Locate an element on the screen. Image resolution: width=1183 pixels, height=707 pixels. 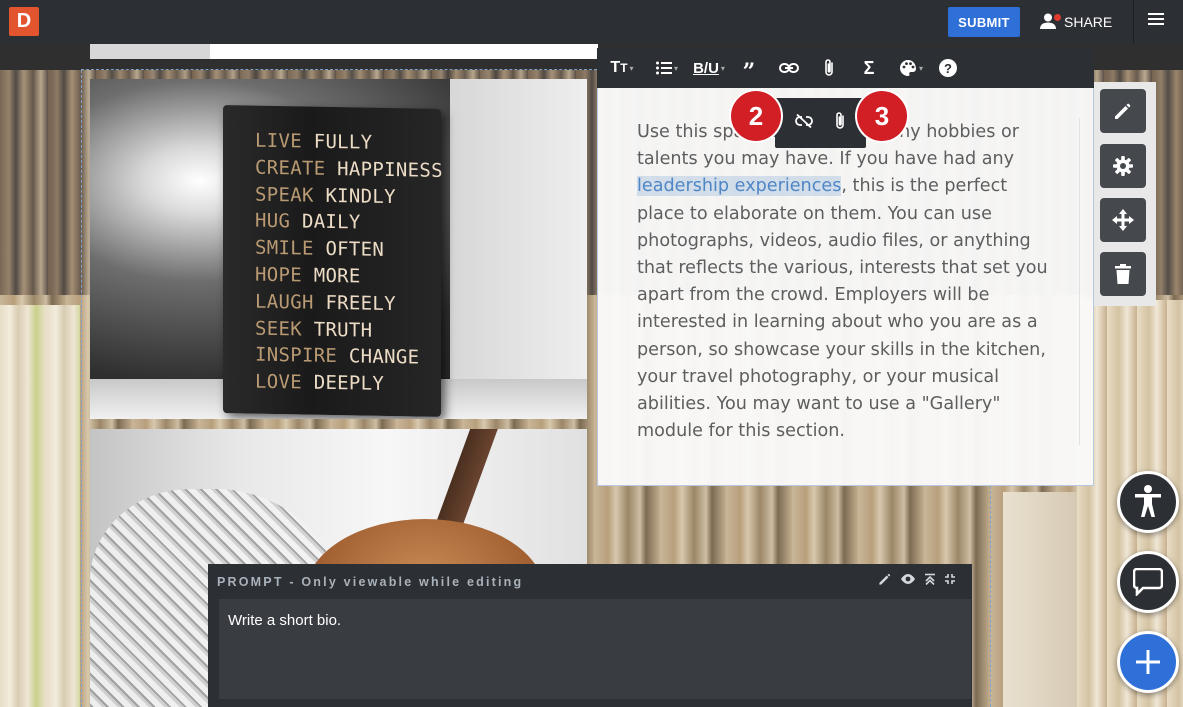
help-button: ? is located at coordinates (948, 68).